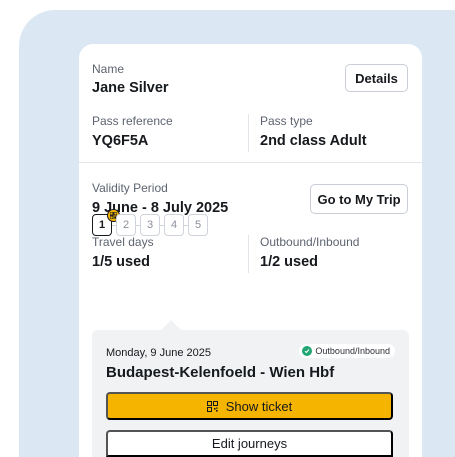 This screenshot has height=457, width=455. Describe the element at coordinates (248, 133) in the screenshot. I see `column-divider` at that location.